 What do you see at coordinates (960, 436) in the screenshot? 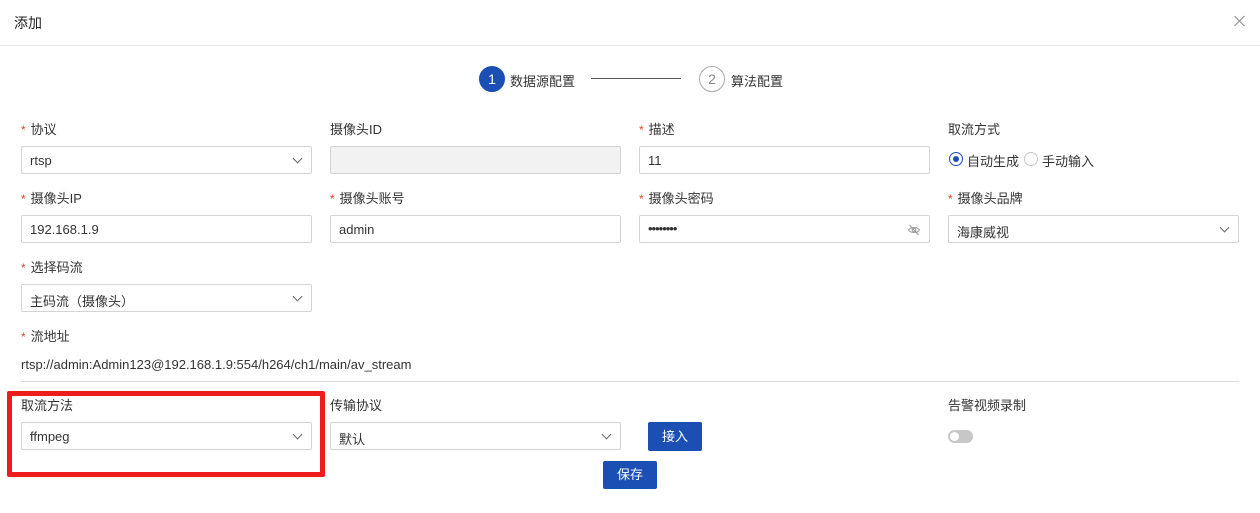
I see `alarm-record-toggle` at bounding box center [960, 436].